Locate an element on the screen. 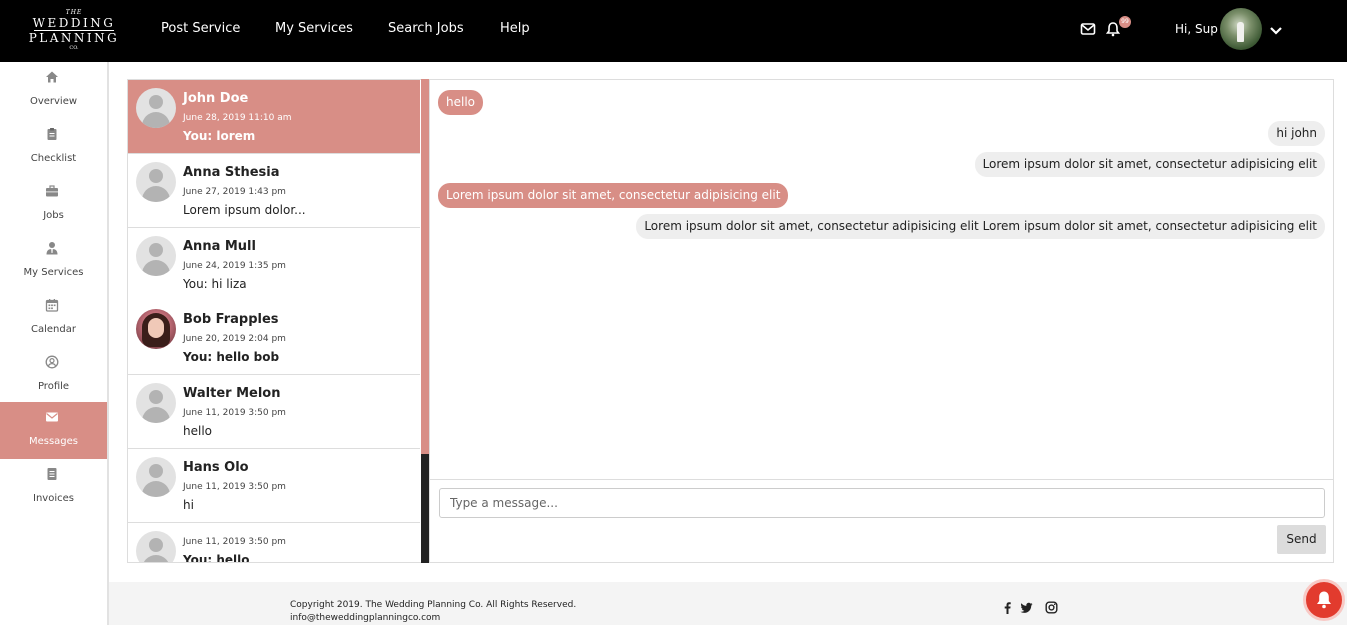  sidebar-item-messages: Messages is located at coordinates (53, 430).